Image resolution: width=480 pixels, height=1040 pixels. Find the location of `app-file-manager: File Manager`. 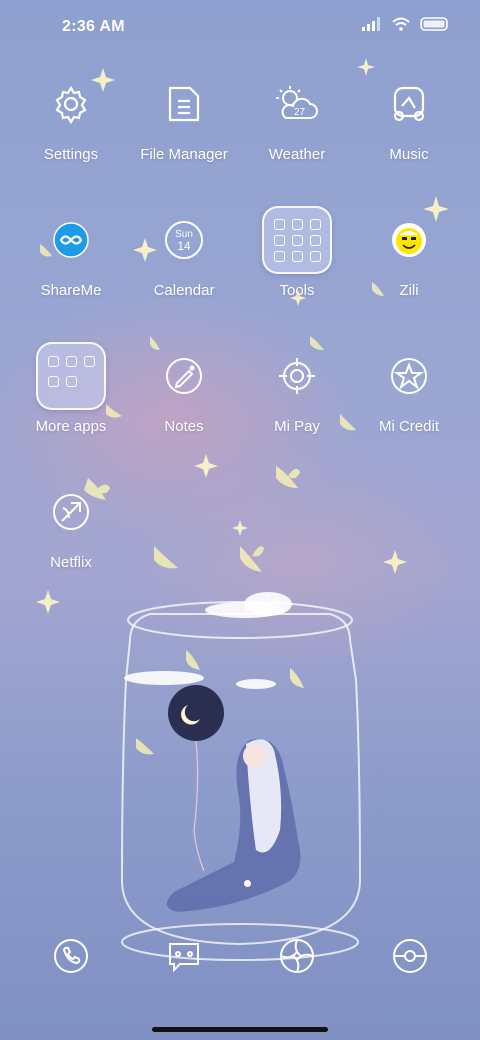

app-file-manager: File Manager is located at coordinates (184, 115).